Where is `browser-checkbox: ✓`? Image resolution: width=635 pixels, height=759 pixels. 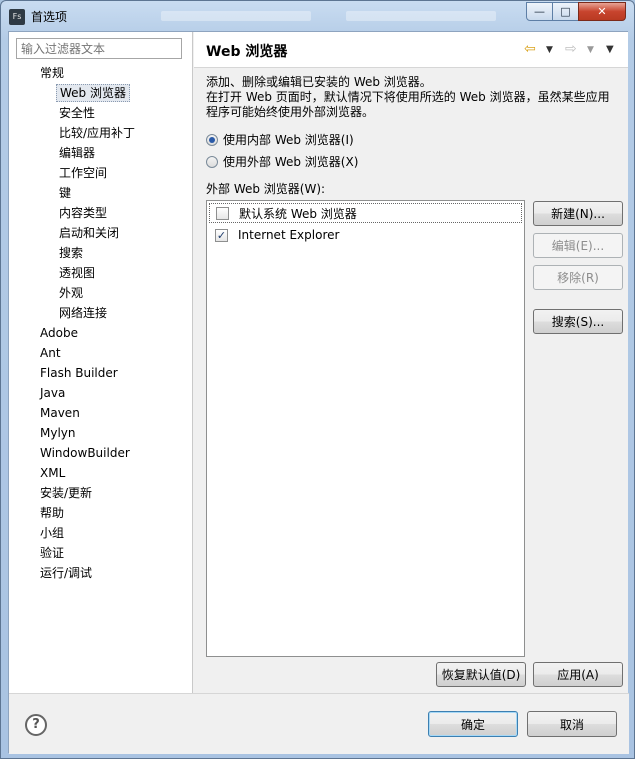 browser-checkbox: ✓ is located at coordinates (221, 235).